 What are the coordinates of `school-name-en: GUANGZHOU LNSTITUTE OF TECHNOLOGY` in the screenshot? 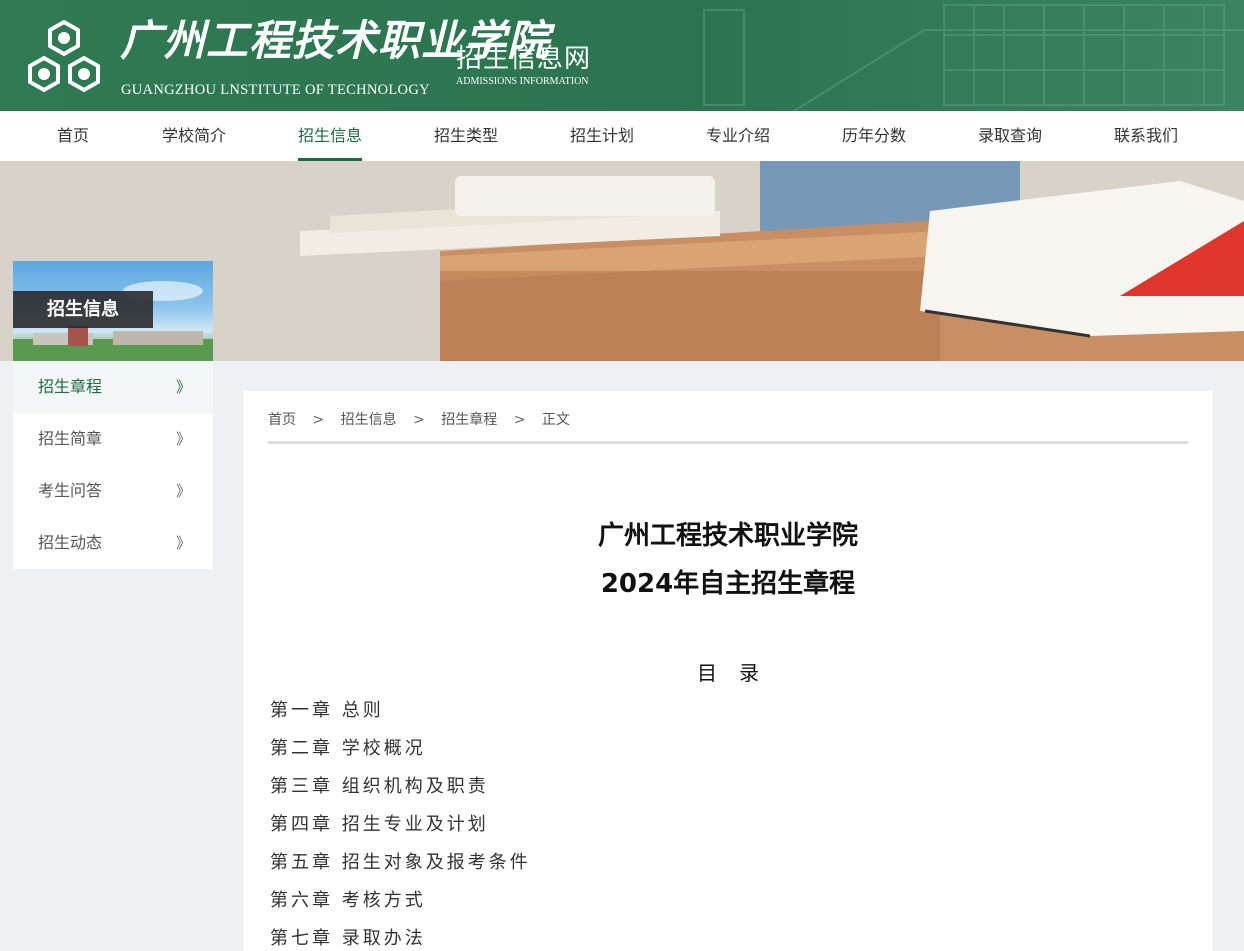 It's located at (275, 90).